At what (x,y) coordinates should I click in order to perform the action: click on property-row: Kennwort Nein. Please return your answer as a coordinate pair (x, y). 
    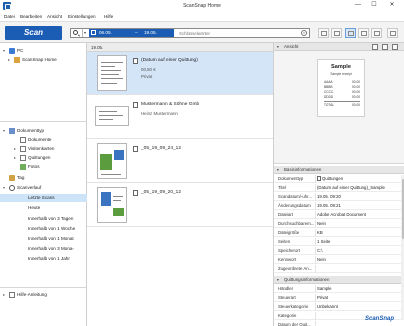
    Looking at the image, I should click on (339, 260).